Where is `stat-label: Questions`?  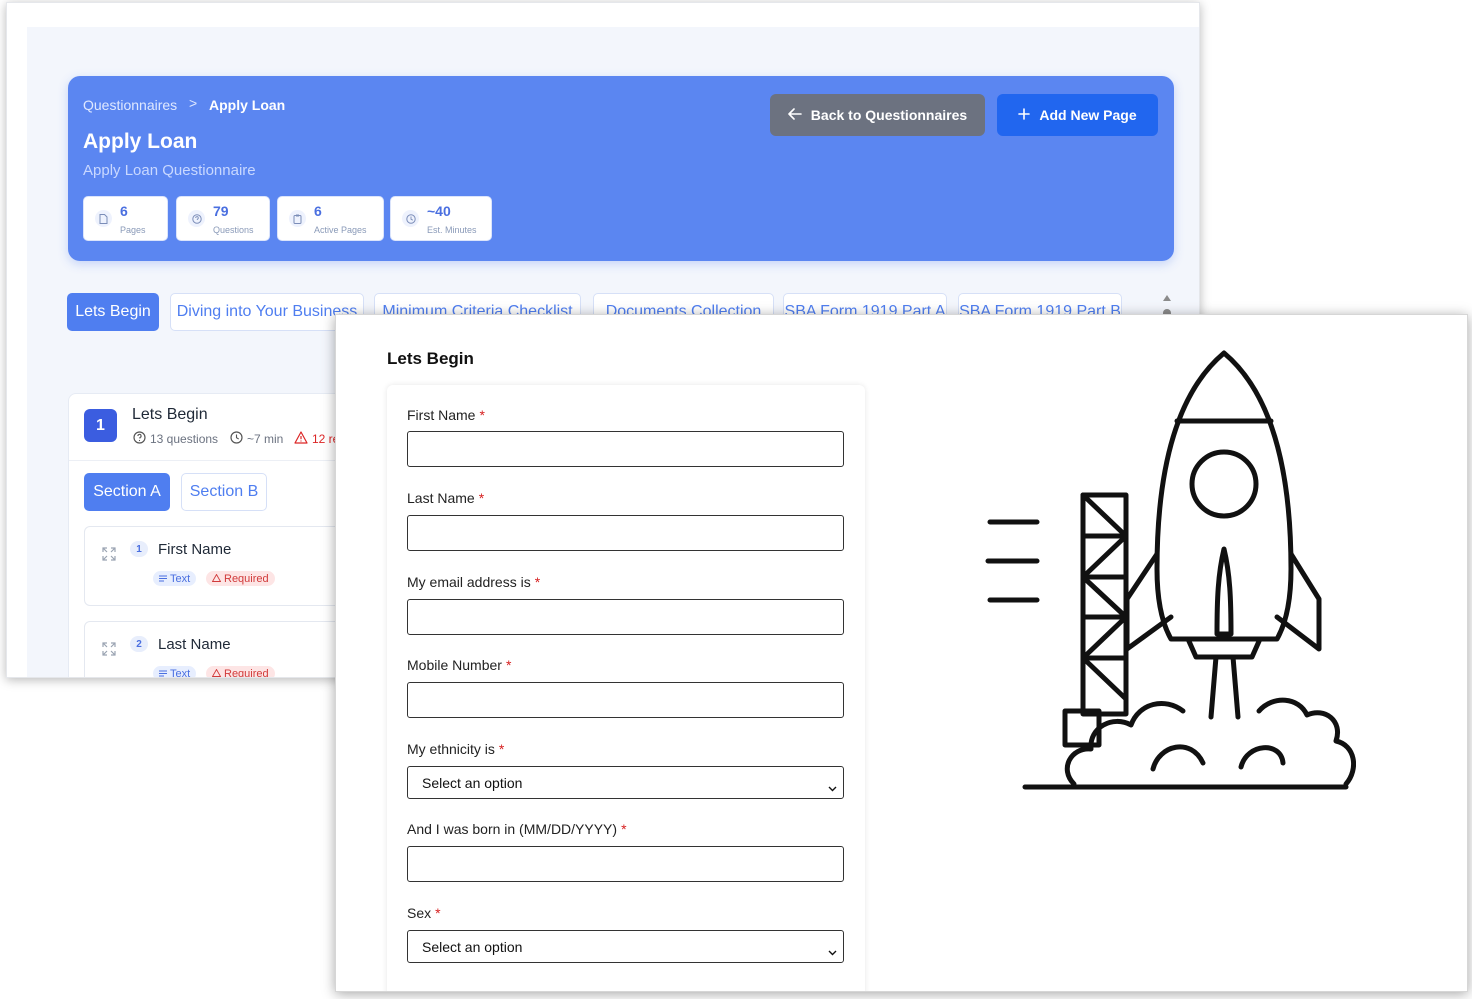
stat-label: Questions is located at coordinates (233, 230).